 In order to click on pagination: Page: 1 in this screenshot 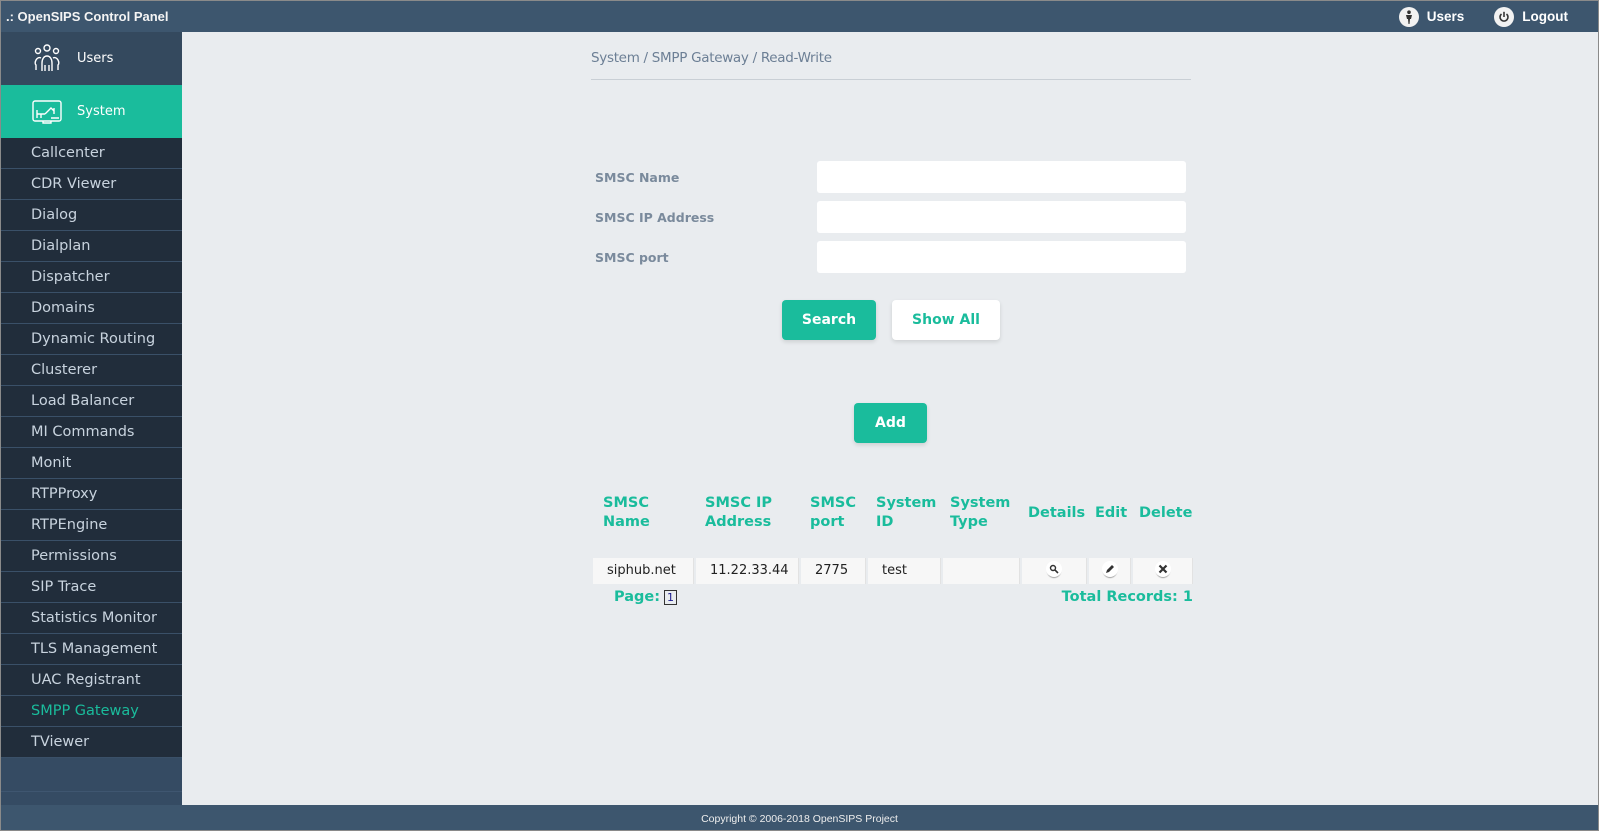, I will do `click(646, 597)`.